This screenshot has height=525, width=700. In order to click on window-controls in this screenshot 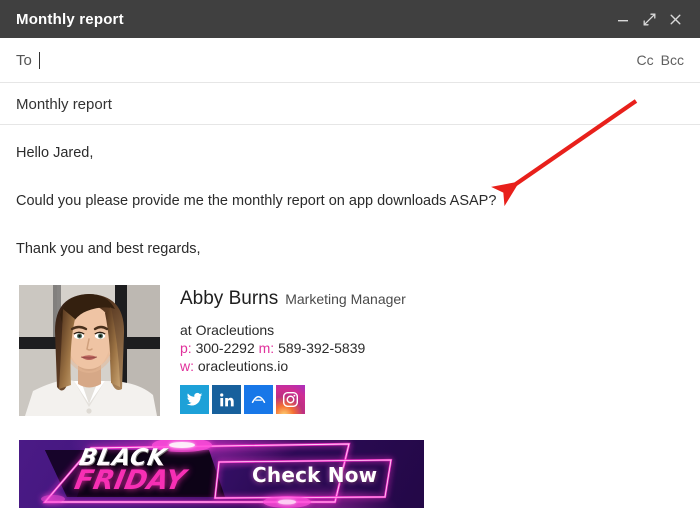, I will do `click(649, 19)`.